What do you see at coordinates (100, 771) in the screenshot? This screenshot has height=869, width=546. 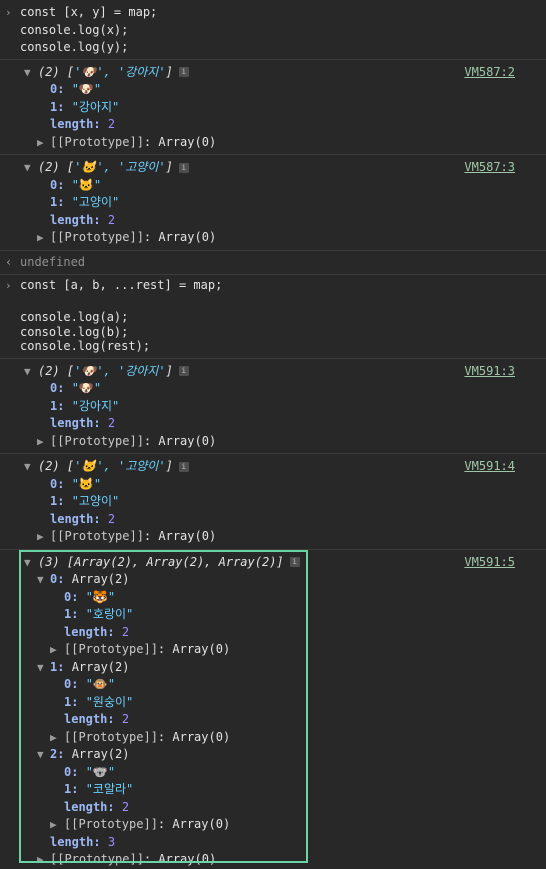 I see `value: "🐨"` at bounding box center [100, 771].